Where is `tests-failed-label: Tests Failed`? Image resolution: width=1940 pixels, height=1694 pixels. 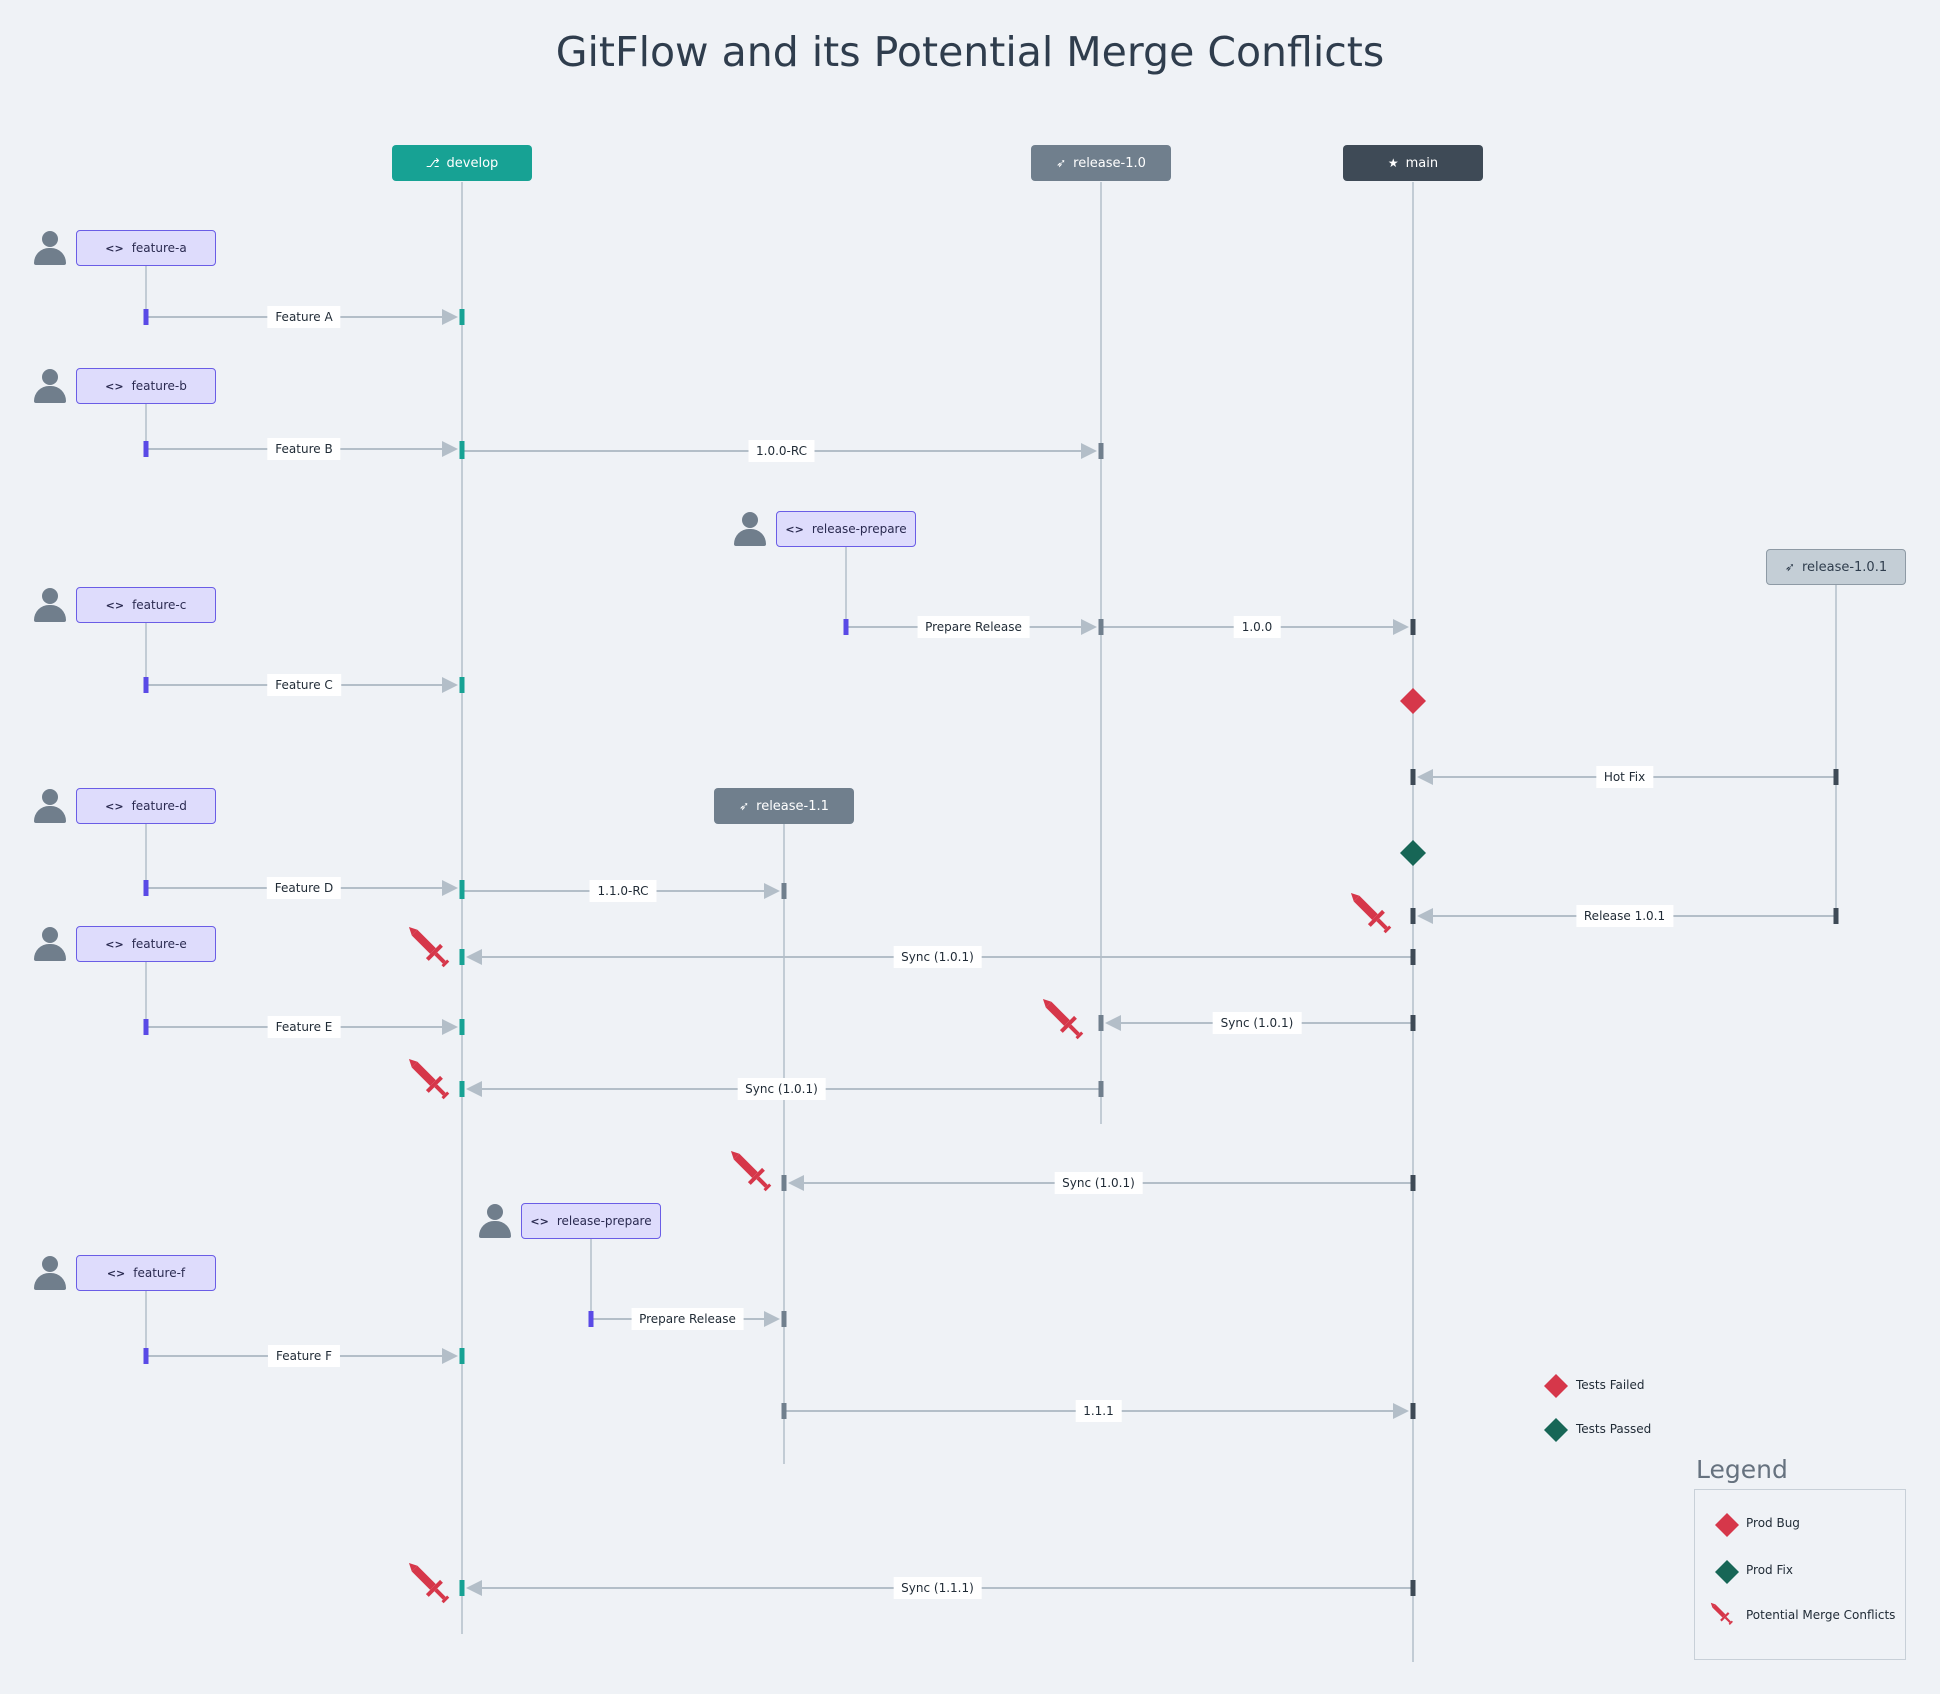
tests-failed-label: Tests Failed is located at coordinates (1610, 1385).